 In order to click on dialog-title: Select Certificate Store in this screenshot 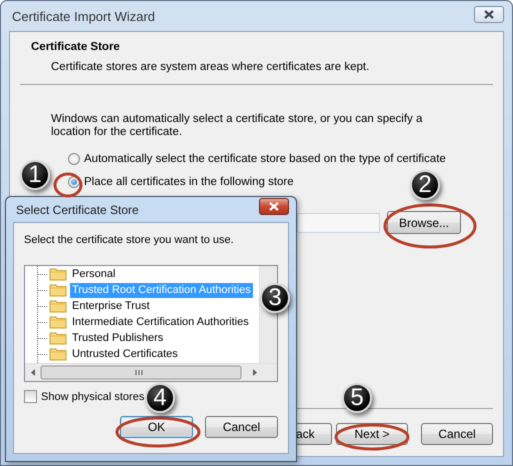, I will do `click(77, 209)`.